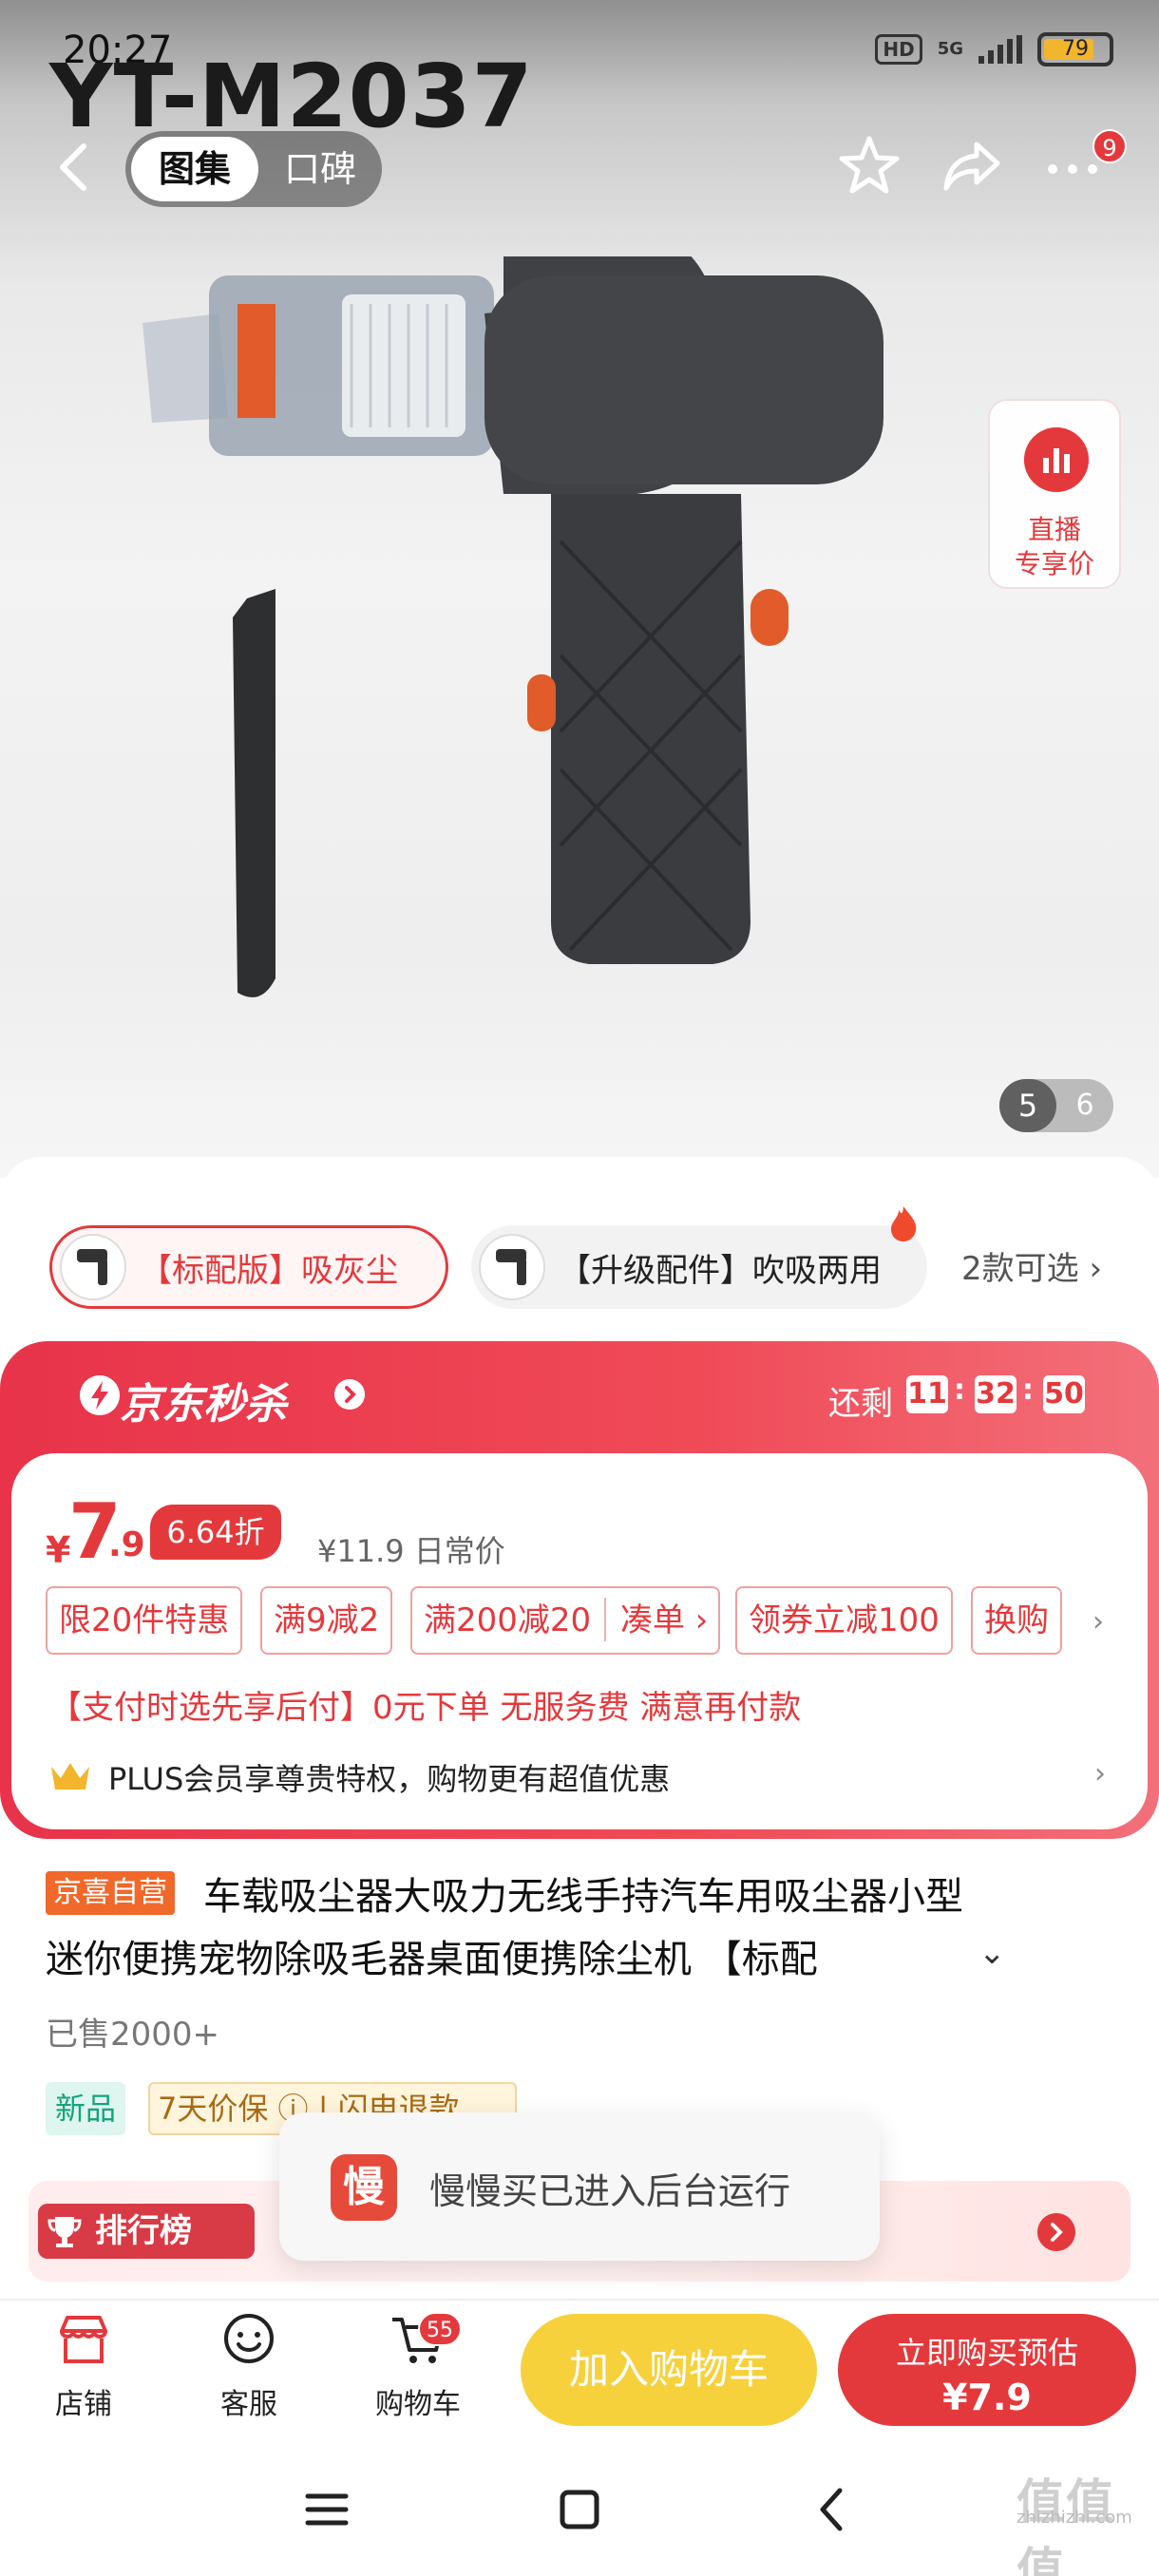 The width and height of the screenshot is (1159, 2576). What do you see at coordinates (610, 2191) in the screenshot?
I see `toast-message: 慢慢买已进入后台运行` at bounding box center [610, 2191].